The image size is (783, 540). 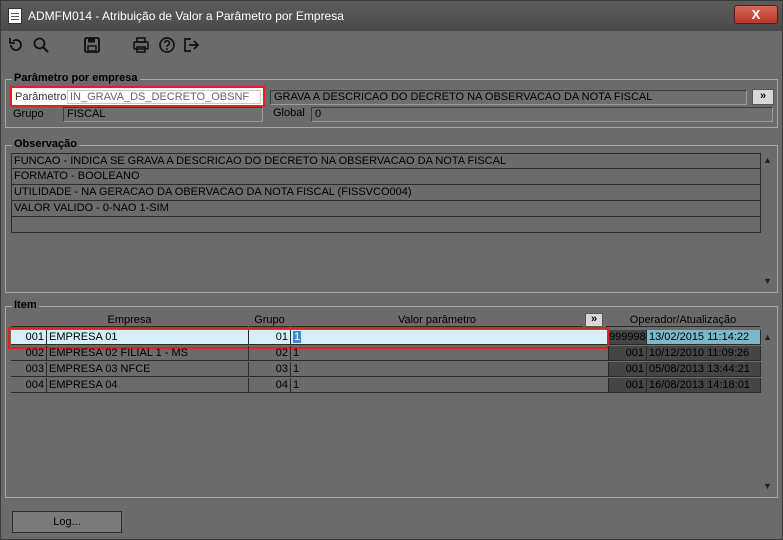 I want to click on grupo-field: FISCAL, so click(x=163, y=114).